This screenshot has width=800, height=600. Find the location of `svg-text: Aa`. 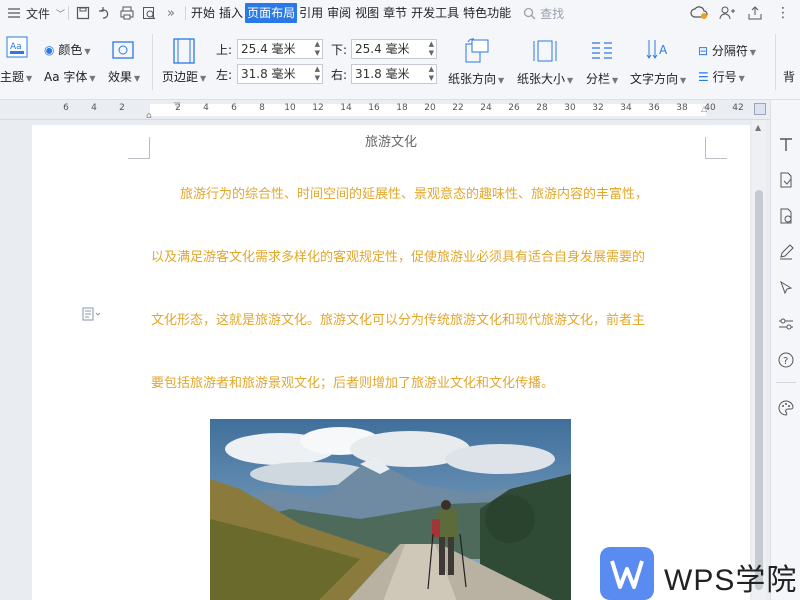

svg-text: Aa is located at coordinates (16, 47).